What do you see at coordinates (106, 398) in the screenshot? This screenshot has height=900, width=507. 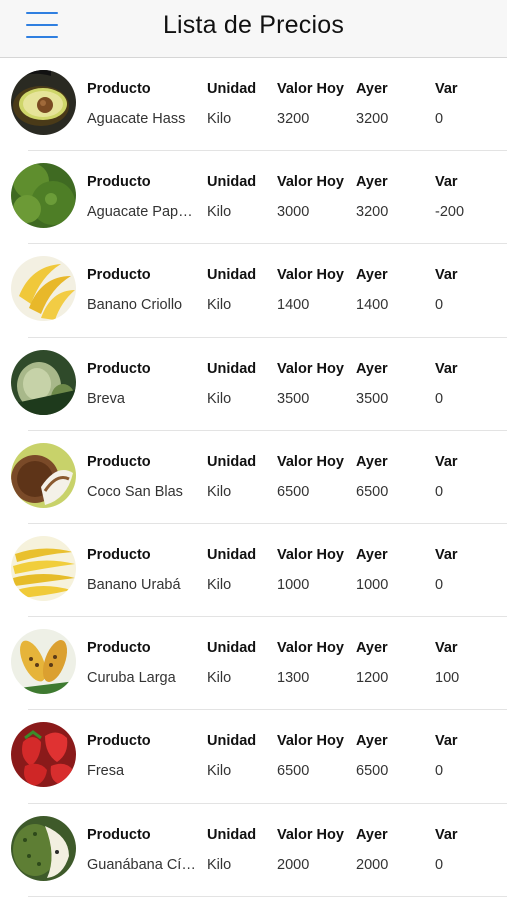 I see `producto-value: Breva` at bounding box center [106, 398].